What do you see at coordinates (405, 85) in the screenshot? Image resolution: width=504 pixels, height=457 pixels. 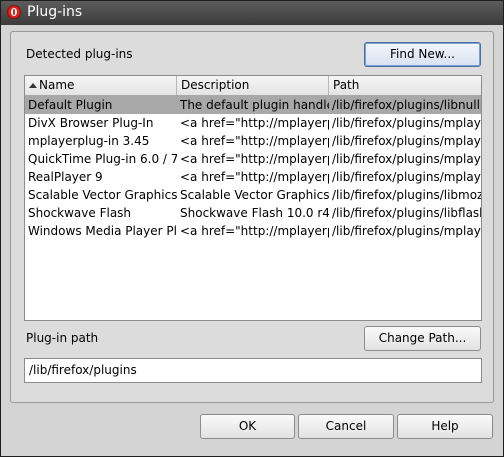 I see `column-header-path: Path` at bounding box center [405, 85].